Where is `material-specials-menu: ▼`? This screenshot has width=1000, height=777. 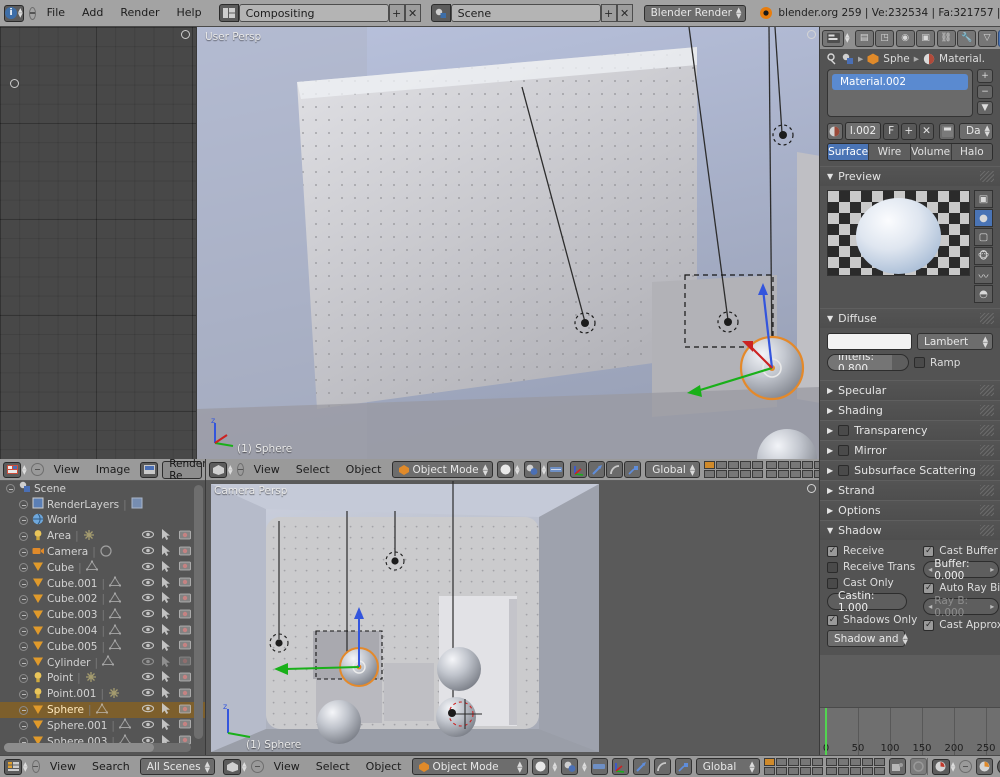 material-specials-menu: ▼ is located at coordinates (985, 108).